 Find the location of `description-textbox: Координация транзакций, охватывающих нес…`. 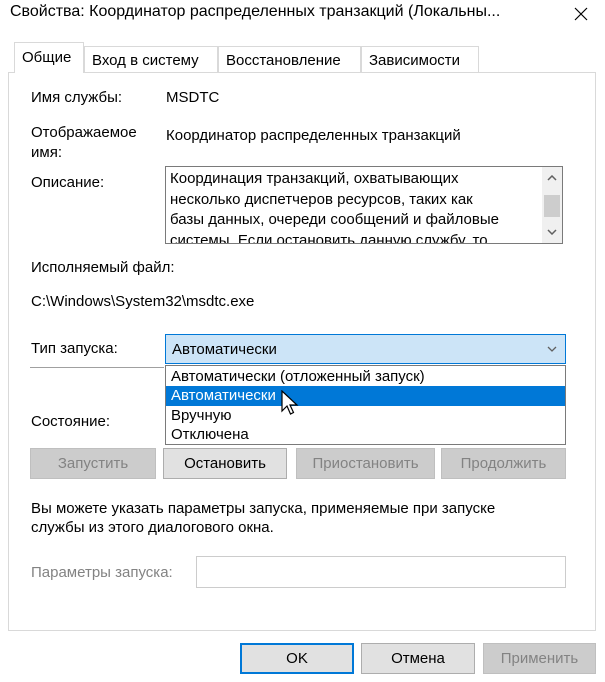

description-textbox: Координация транзакций, охватывающих нес… is located at coordinates (364, 205).